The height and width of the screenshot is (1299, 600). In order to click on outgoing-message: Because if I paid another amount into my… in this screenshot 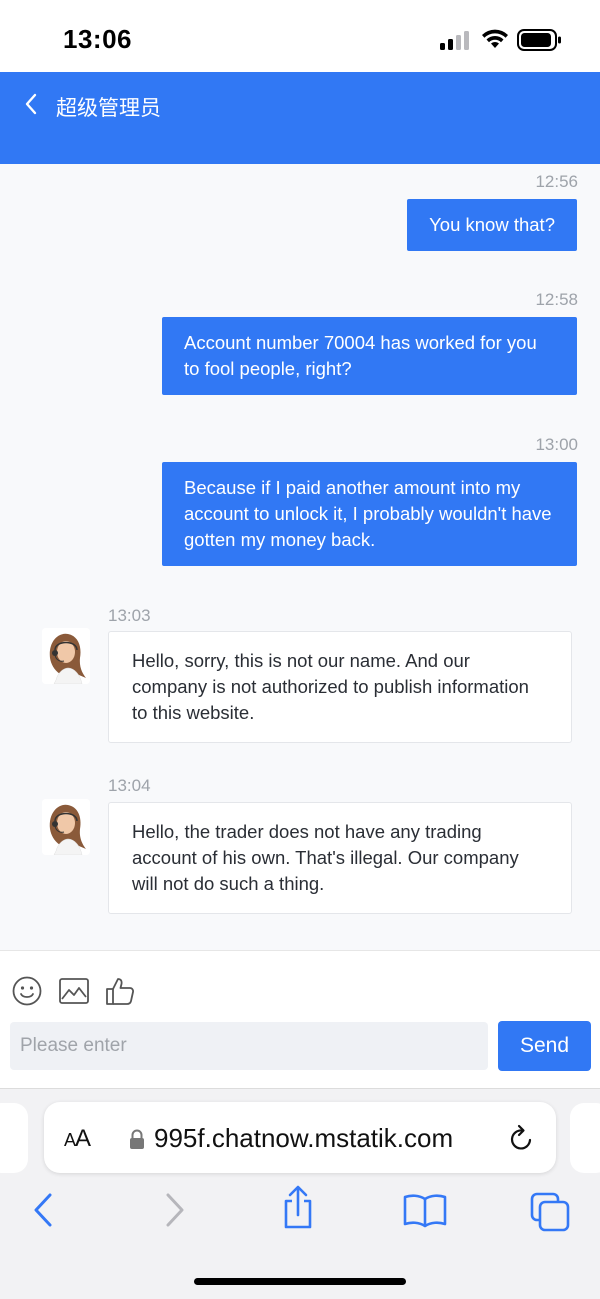, I will do `click(369, 514)`.